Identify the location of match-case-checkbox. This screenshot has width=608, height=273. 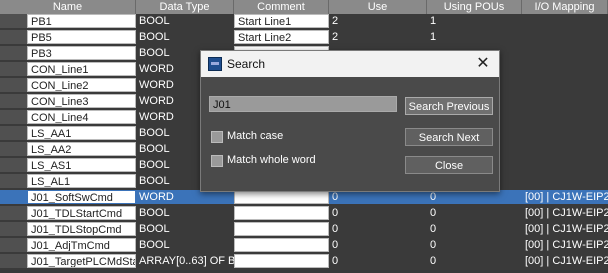
(217, 137).